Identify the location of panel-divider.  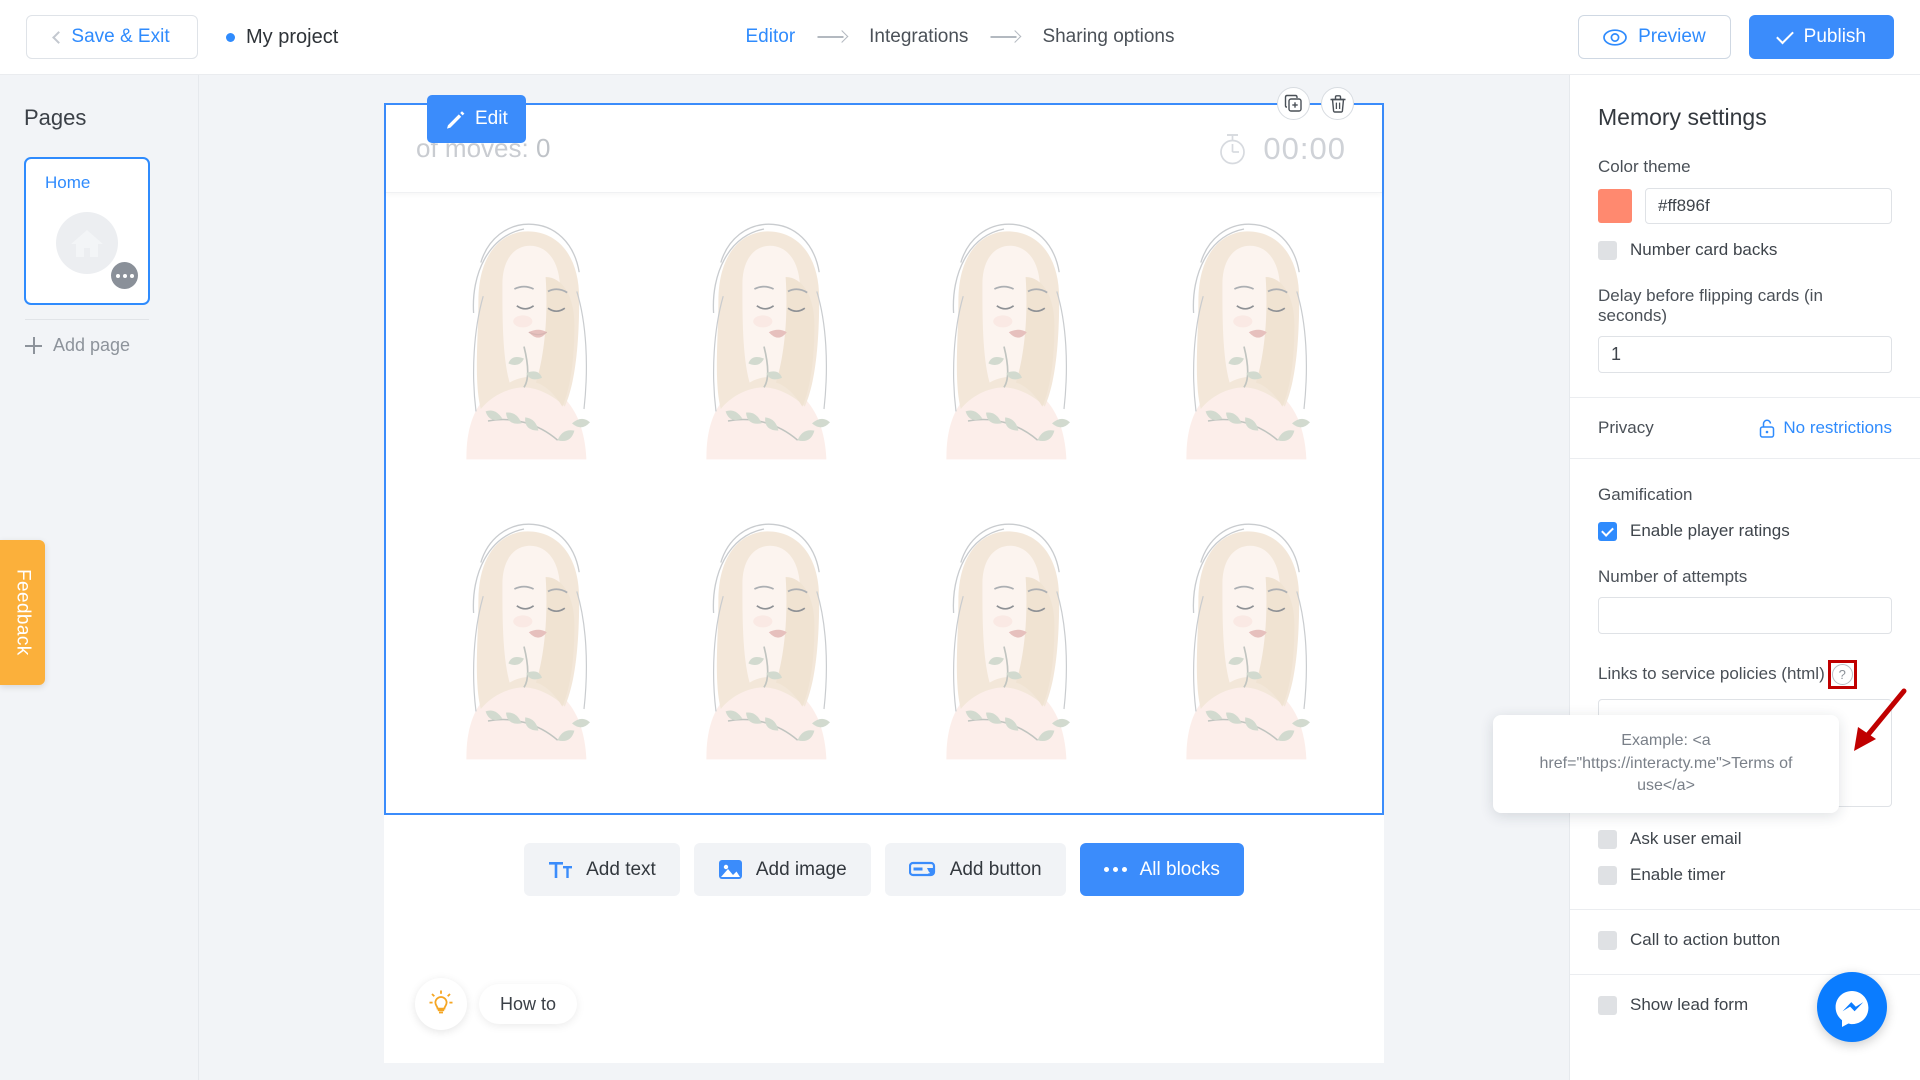
(1745, 909).